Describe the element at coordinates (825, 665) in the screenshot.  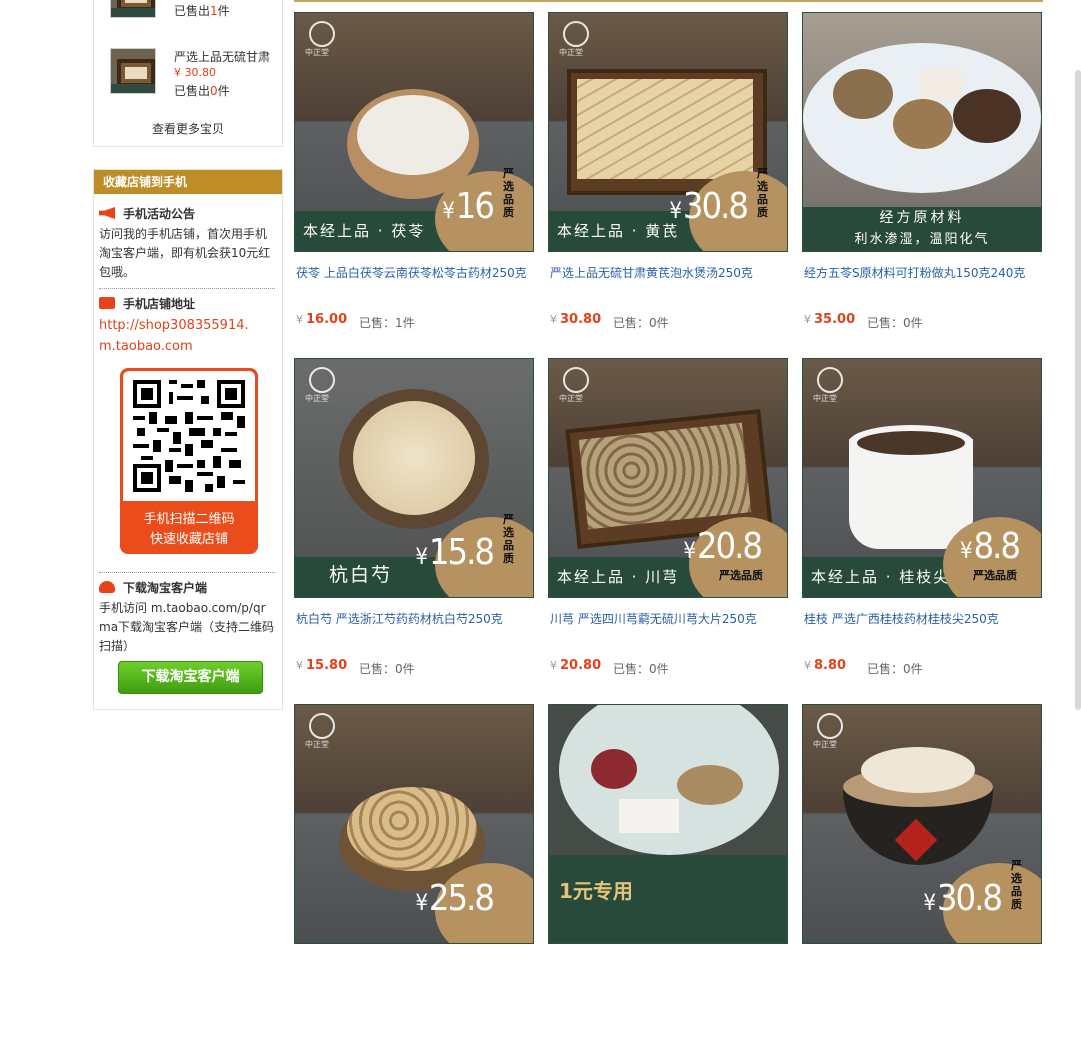
I see `product-price: ¥8.80` at that location.